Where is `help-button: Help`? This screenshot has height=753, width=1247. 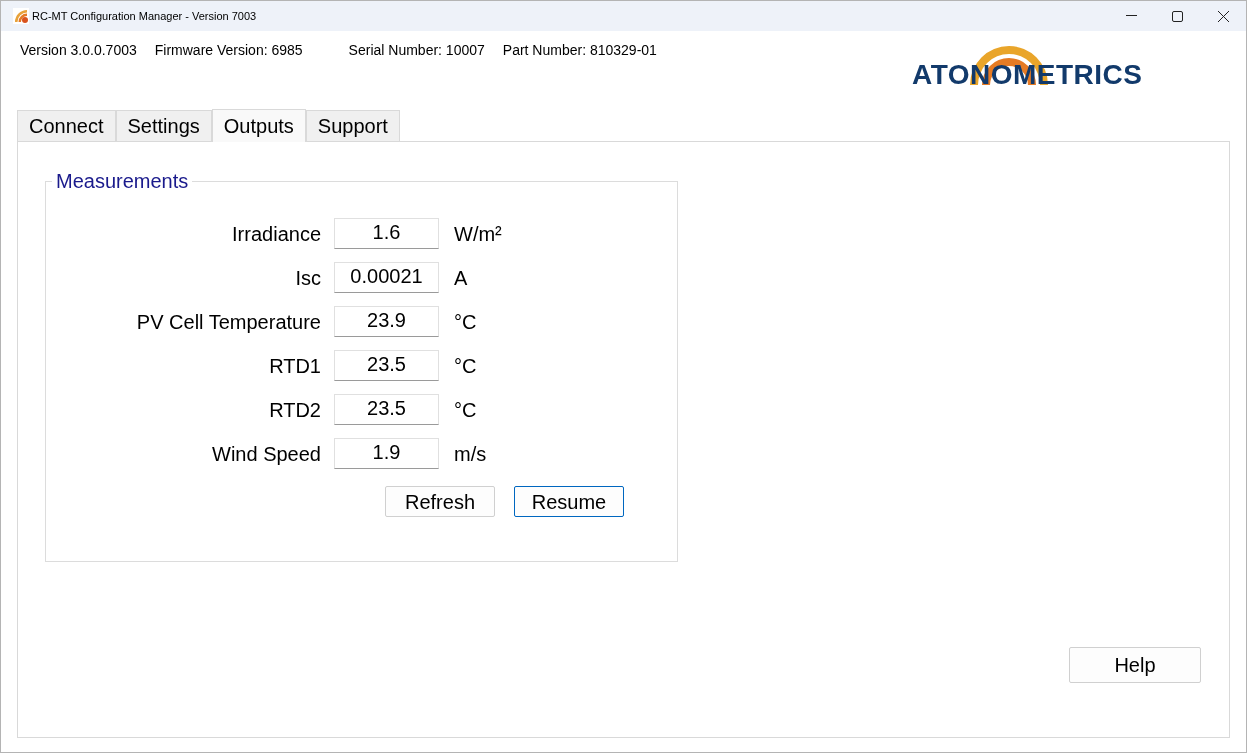
help-button: Help is located at coordinates (1135, 665).